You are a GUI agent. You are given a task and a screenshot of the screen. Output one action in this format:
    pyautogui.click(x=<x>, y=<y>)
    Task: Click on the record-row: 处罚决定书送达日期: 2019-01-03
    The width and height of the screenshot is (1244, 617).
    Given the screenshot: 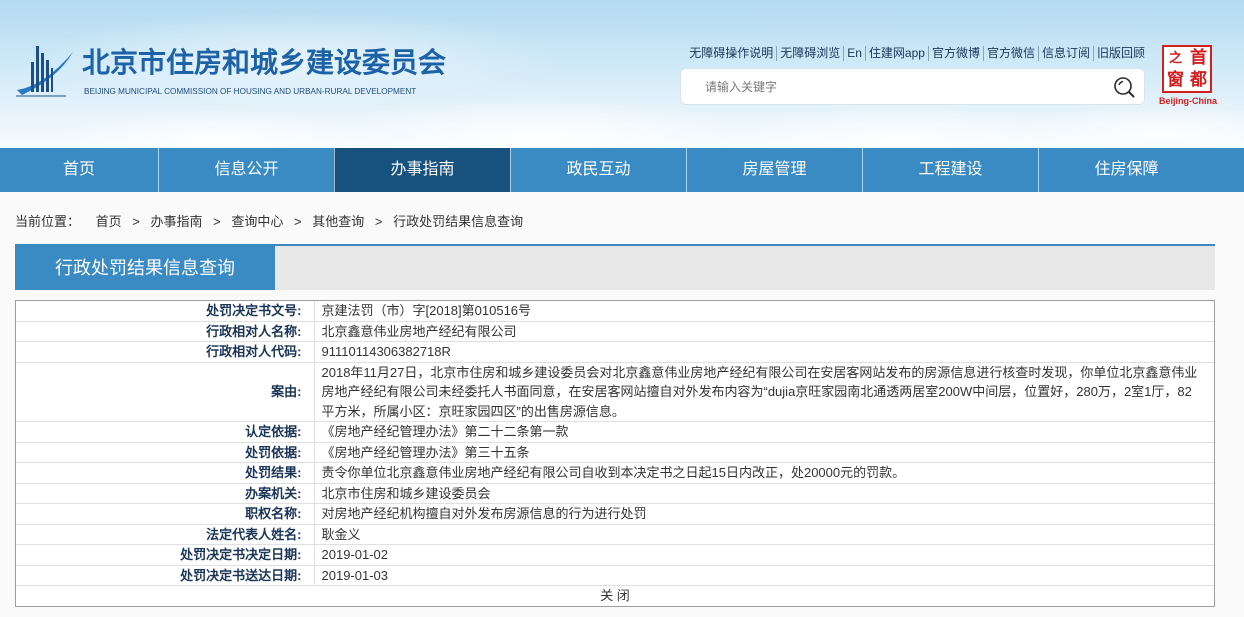 What is the action you would take?
    pyautogui.click(x=615, y=575)
    